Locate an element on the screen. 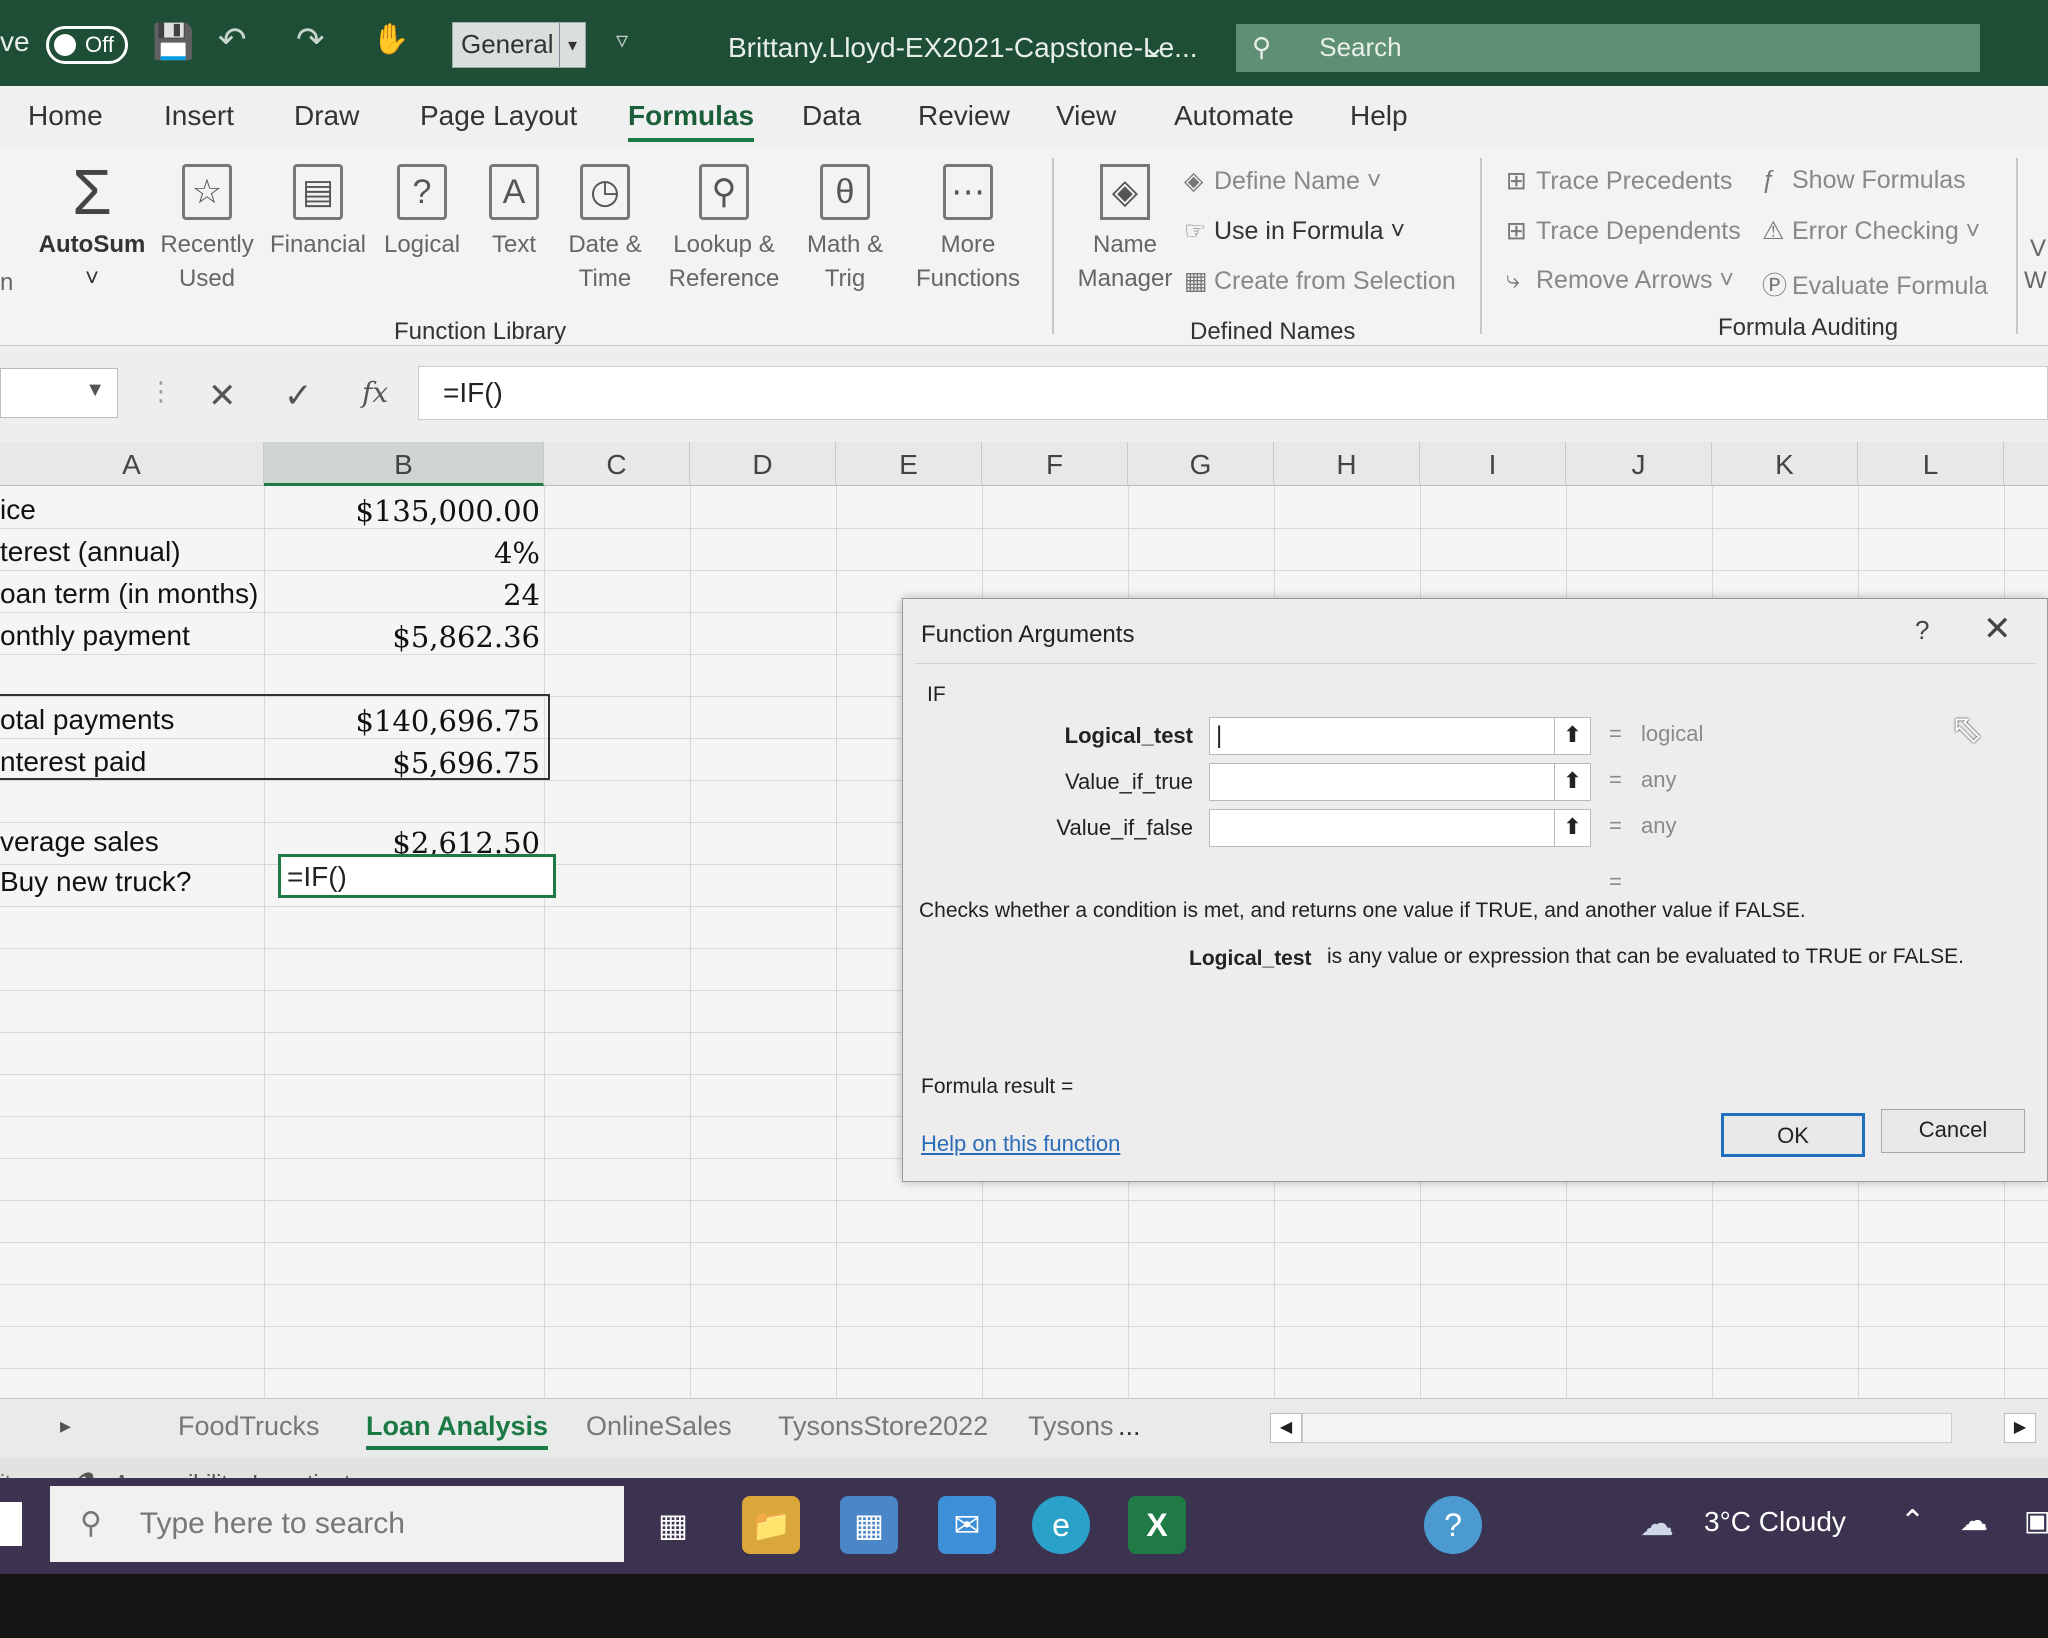  weather-text: 3°C Cloudy is located at coordinates (1775, 1522).